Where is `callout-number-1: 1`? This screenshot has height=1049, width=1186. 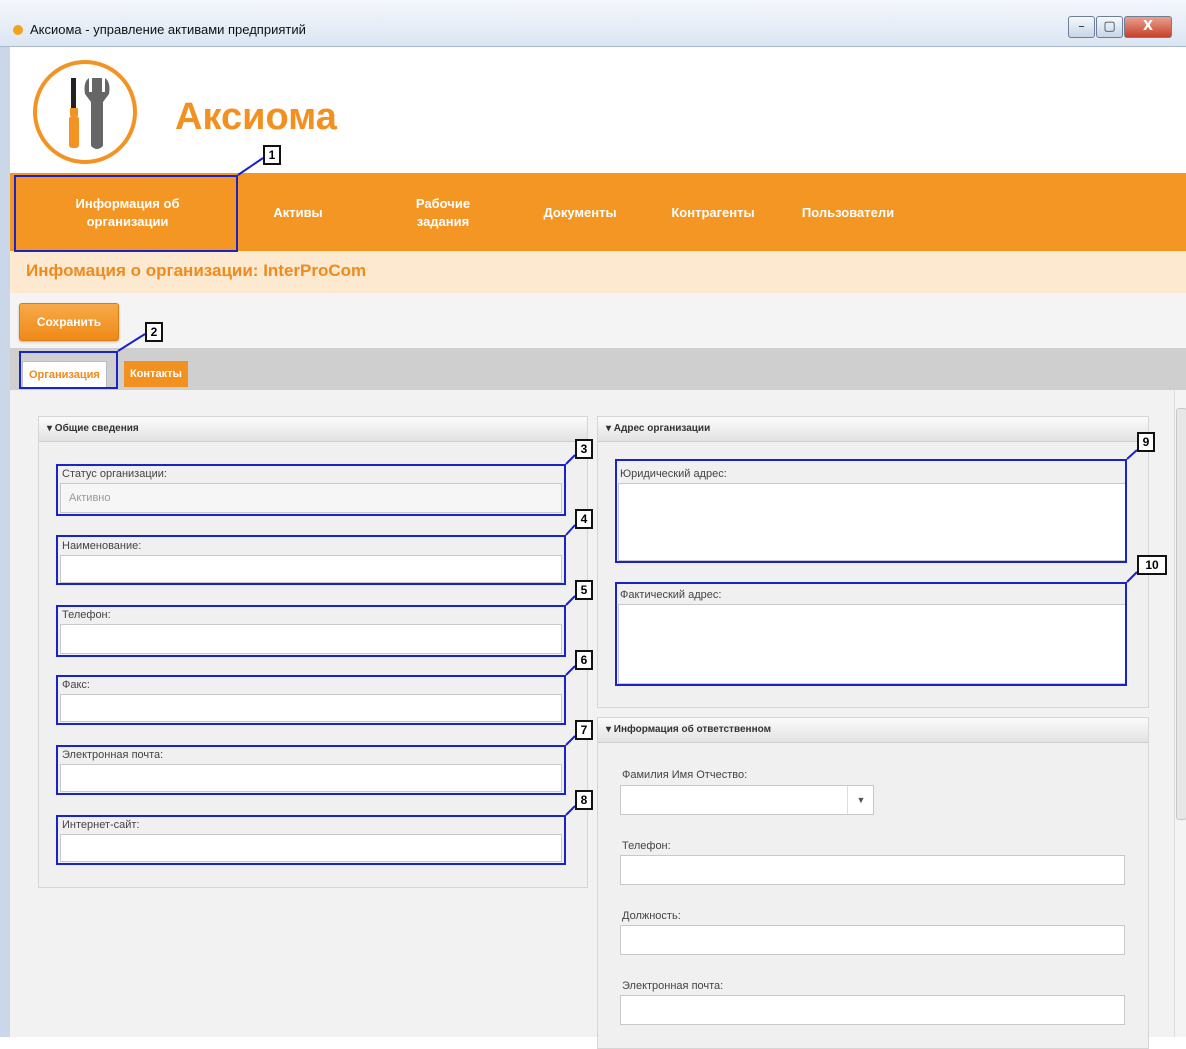 callout-number-1: 1 is located at coordinates (272, 155).